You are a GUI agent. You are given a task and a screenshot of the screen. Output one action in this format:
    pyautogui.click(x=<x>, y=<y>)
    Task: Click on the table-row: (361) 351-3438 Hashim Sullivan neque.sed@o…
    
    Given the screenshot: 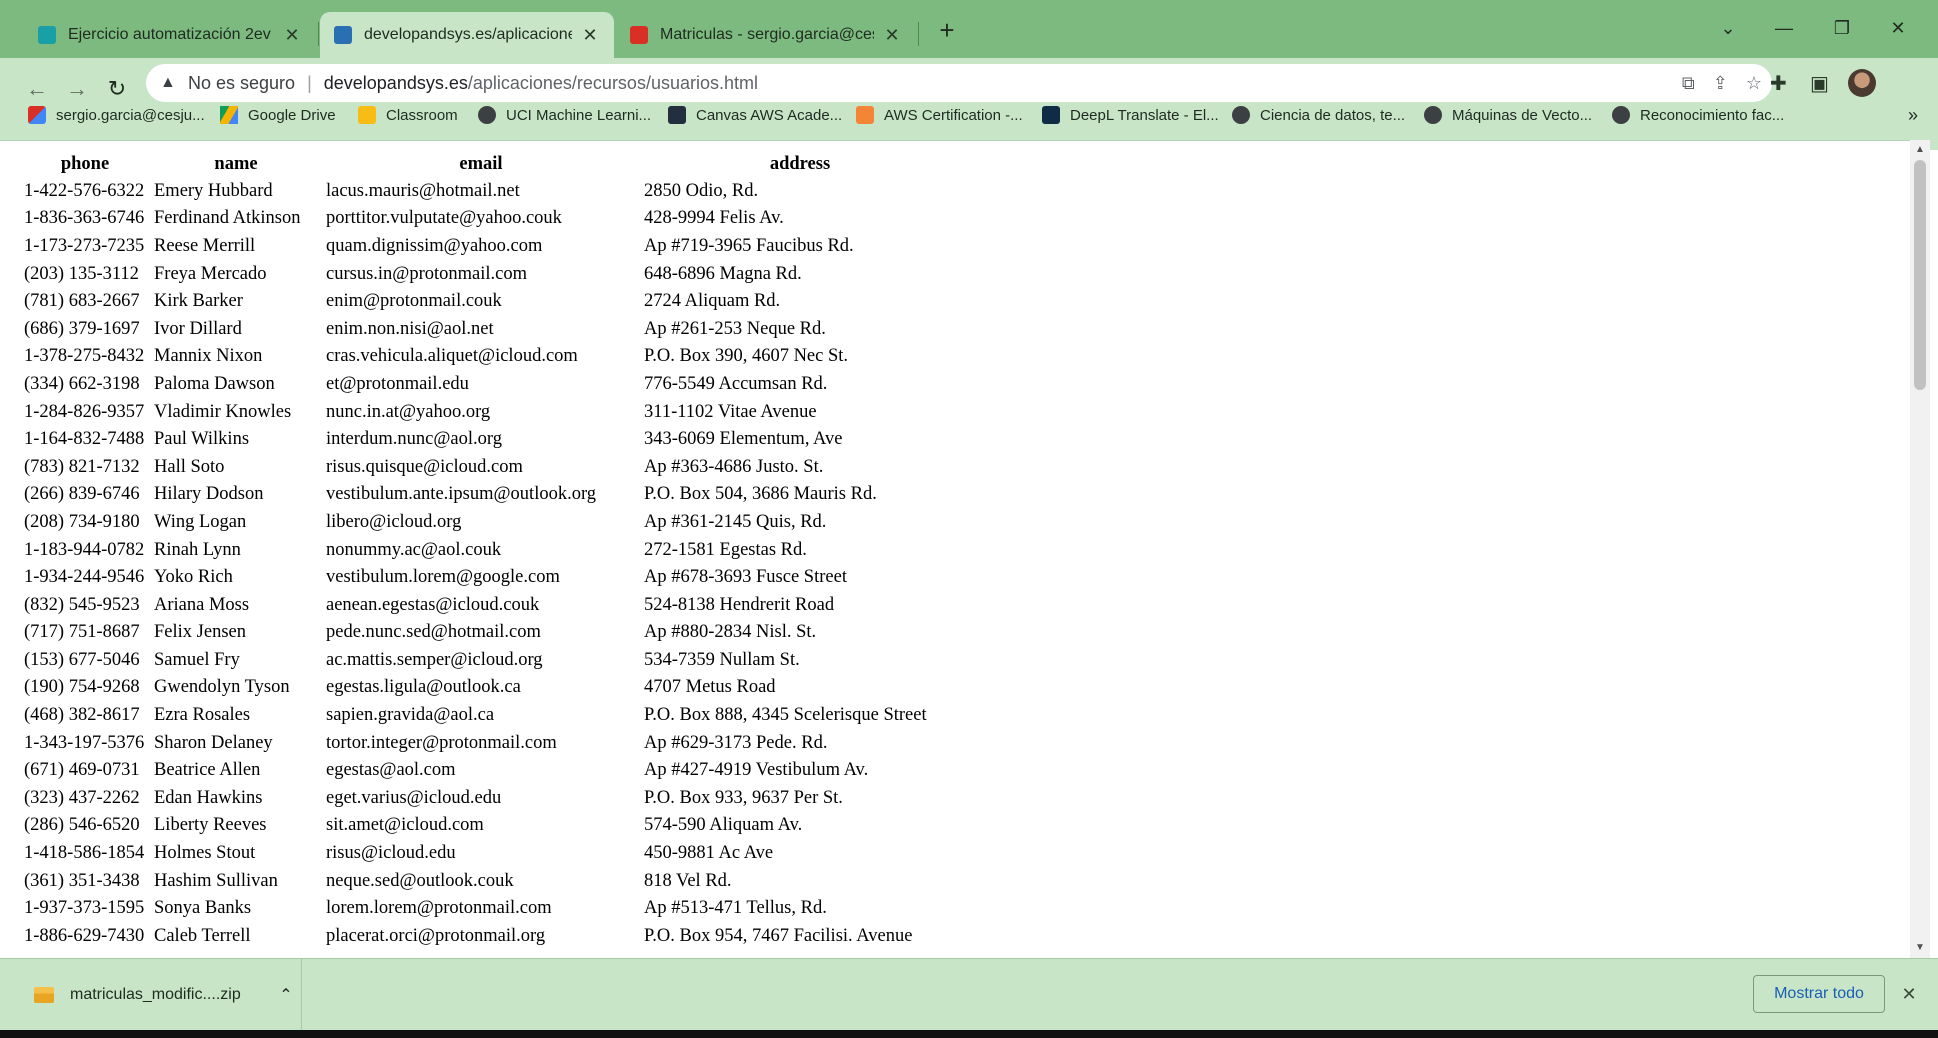 What is the action you would take?
    pyautogui.click(x=490, y=882)
    